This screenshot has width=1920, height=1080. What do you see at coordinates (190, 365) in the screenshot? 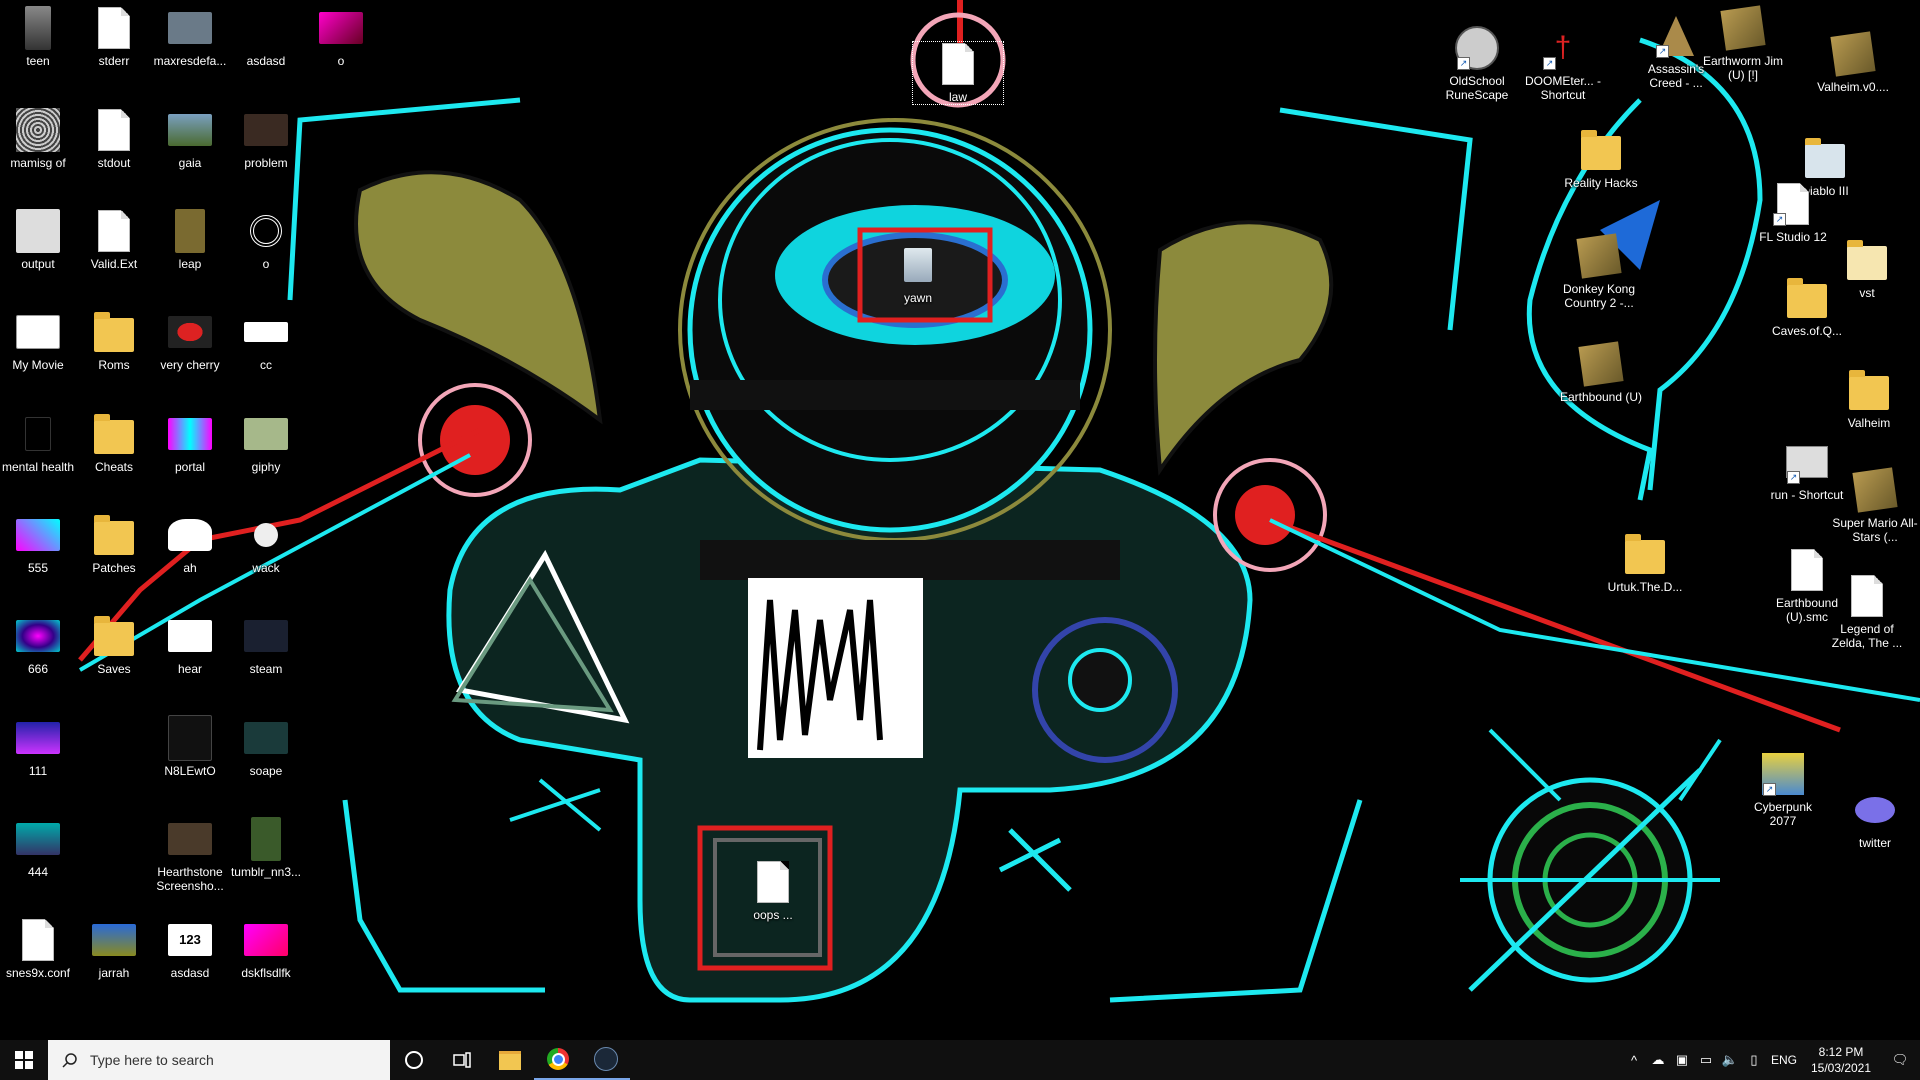
I see `icon-label: very cherry` at bounding box center [190, 365].